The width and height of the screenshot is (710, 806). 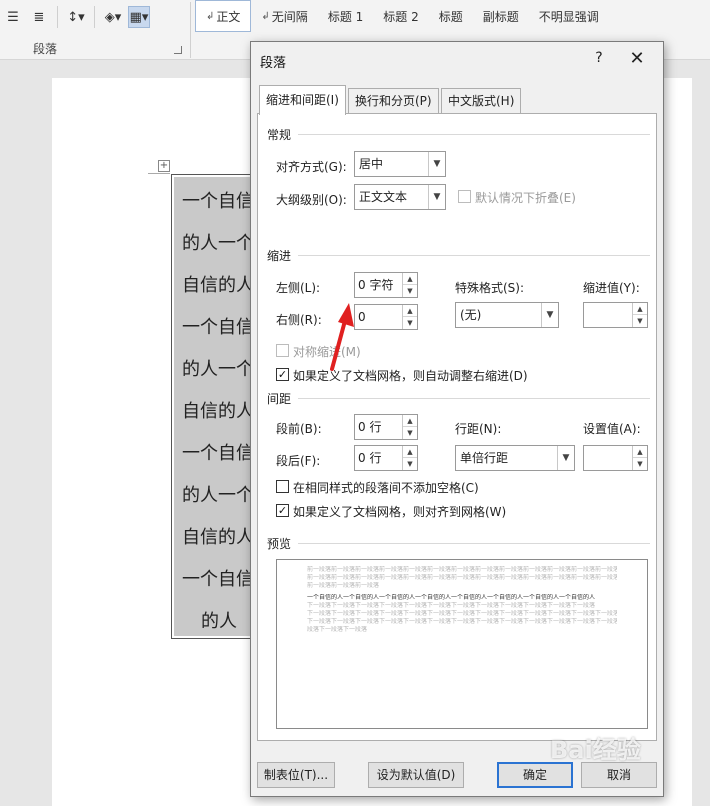 What do you see at coordinates (400, 164) in the screenshot?
I see `alignment-select: 居中 ▼` at bounding box center [400, 164].